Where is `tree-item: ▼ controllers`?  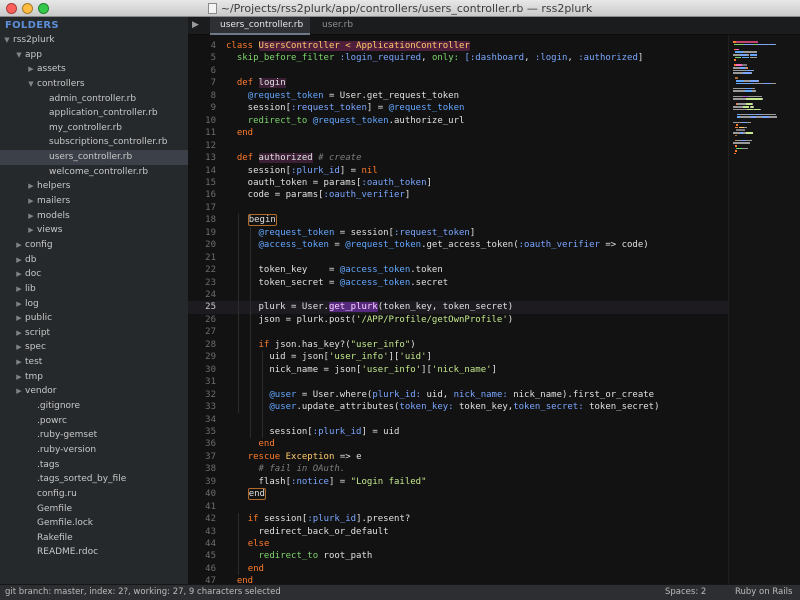 tree-item: ▼ controllers is located at coordinates (94, 84).